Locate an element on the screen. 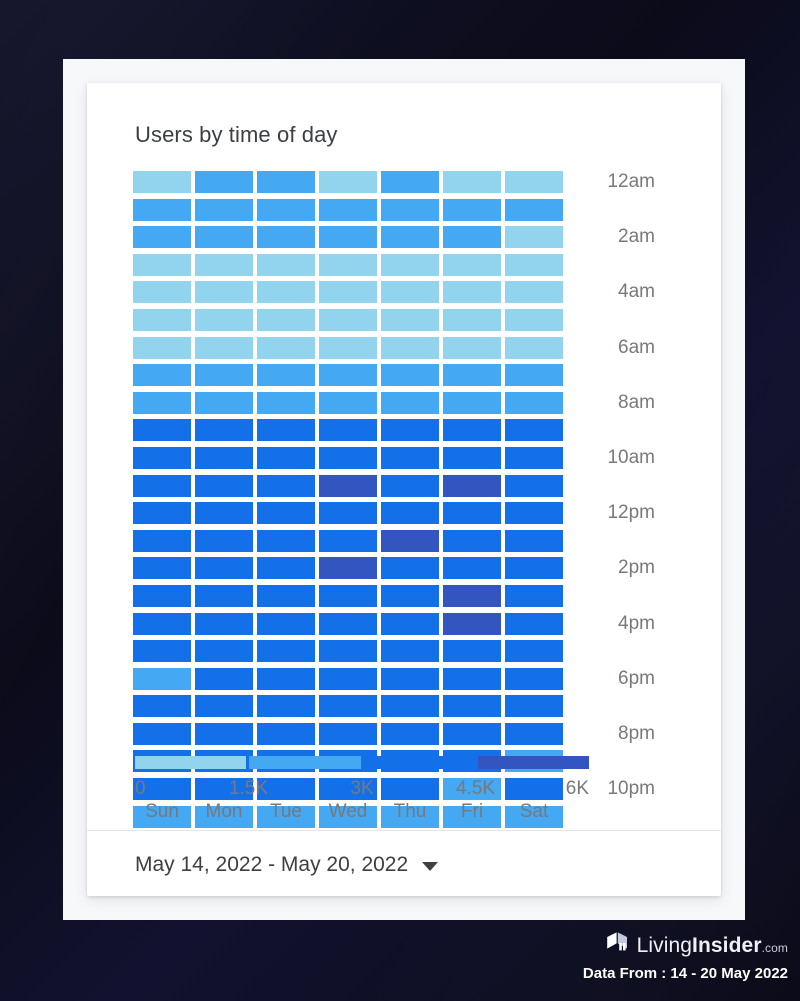  date-range-selector: May 14, 2022 - May 20, 2022 is located at coordinates (287, 865).